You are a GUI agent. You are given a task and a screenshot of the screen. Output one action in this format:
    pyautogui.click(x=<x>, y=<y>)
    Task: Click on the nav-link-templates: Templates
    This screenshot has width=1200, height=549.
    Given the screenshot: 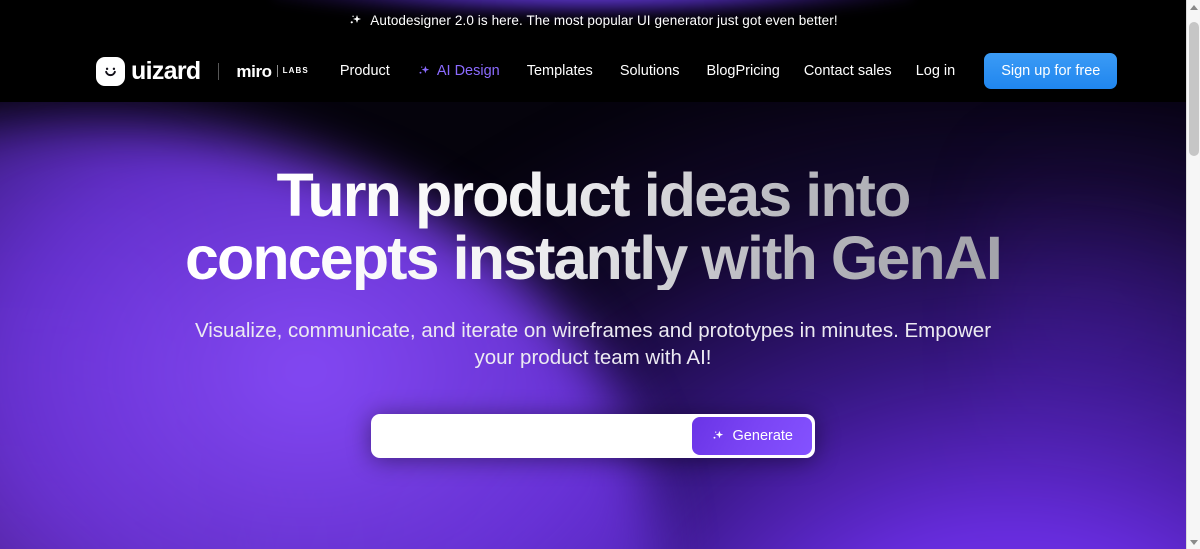 What is the action you would take?
    pyautogui.click(x=560, y=71)
    